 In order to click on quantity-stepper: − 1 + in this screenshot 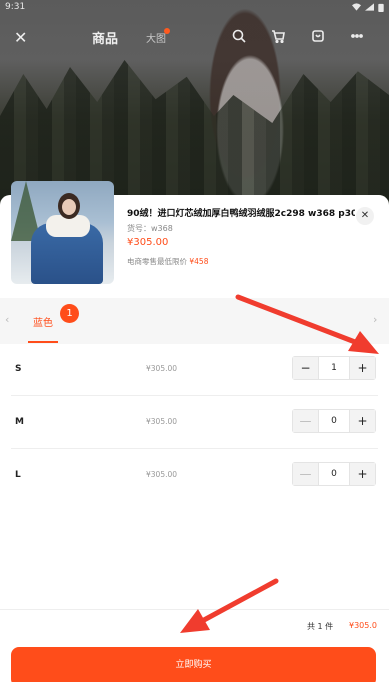, I will do `click(334, 368)`.